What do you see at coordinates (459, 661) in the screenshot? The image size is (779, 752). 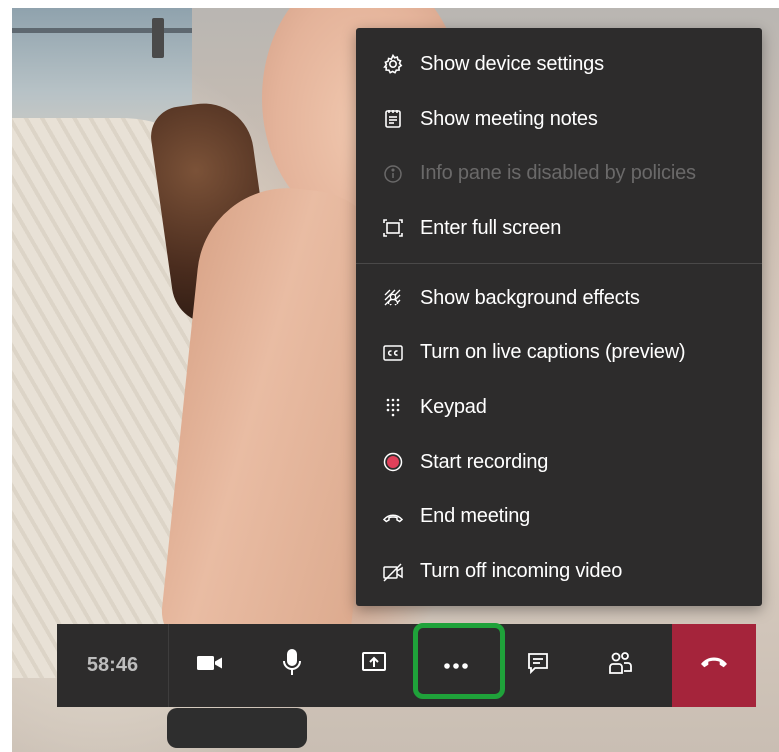 I see `highlight-outline` at bounding box center [459, 661].